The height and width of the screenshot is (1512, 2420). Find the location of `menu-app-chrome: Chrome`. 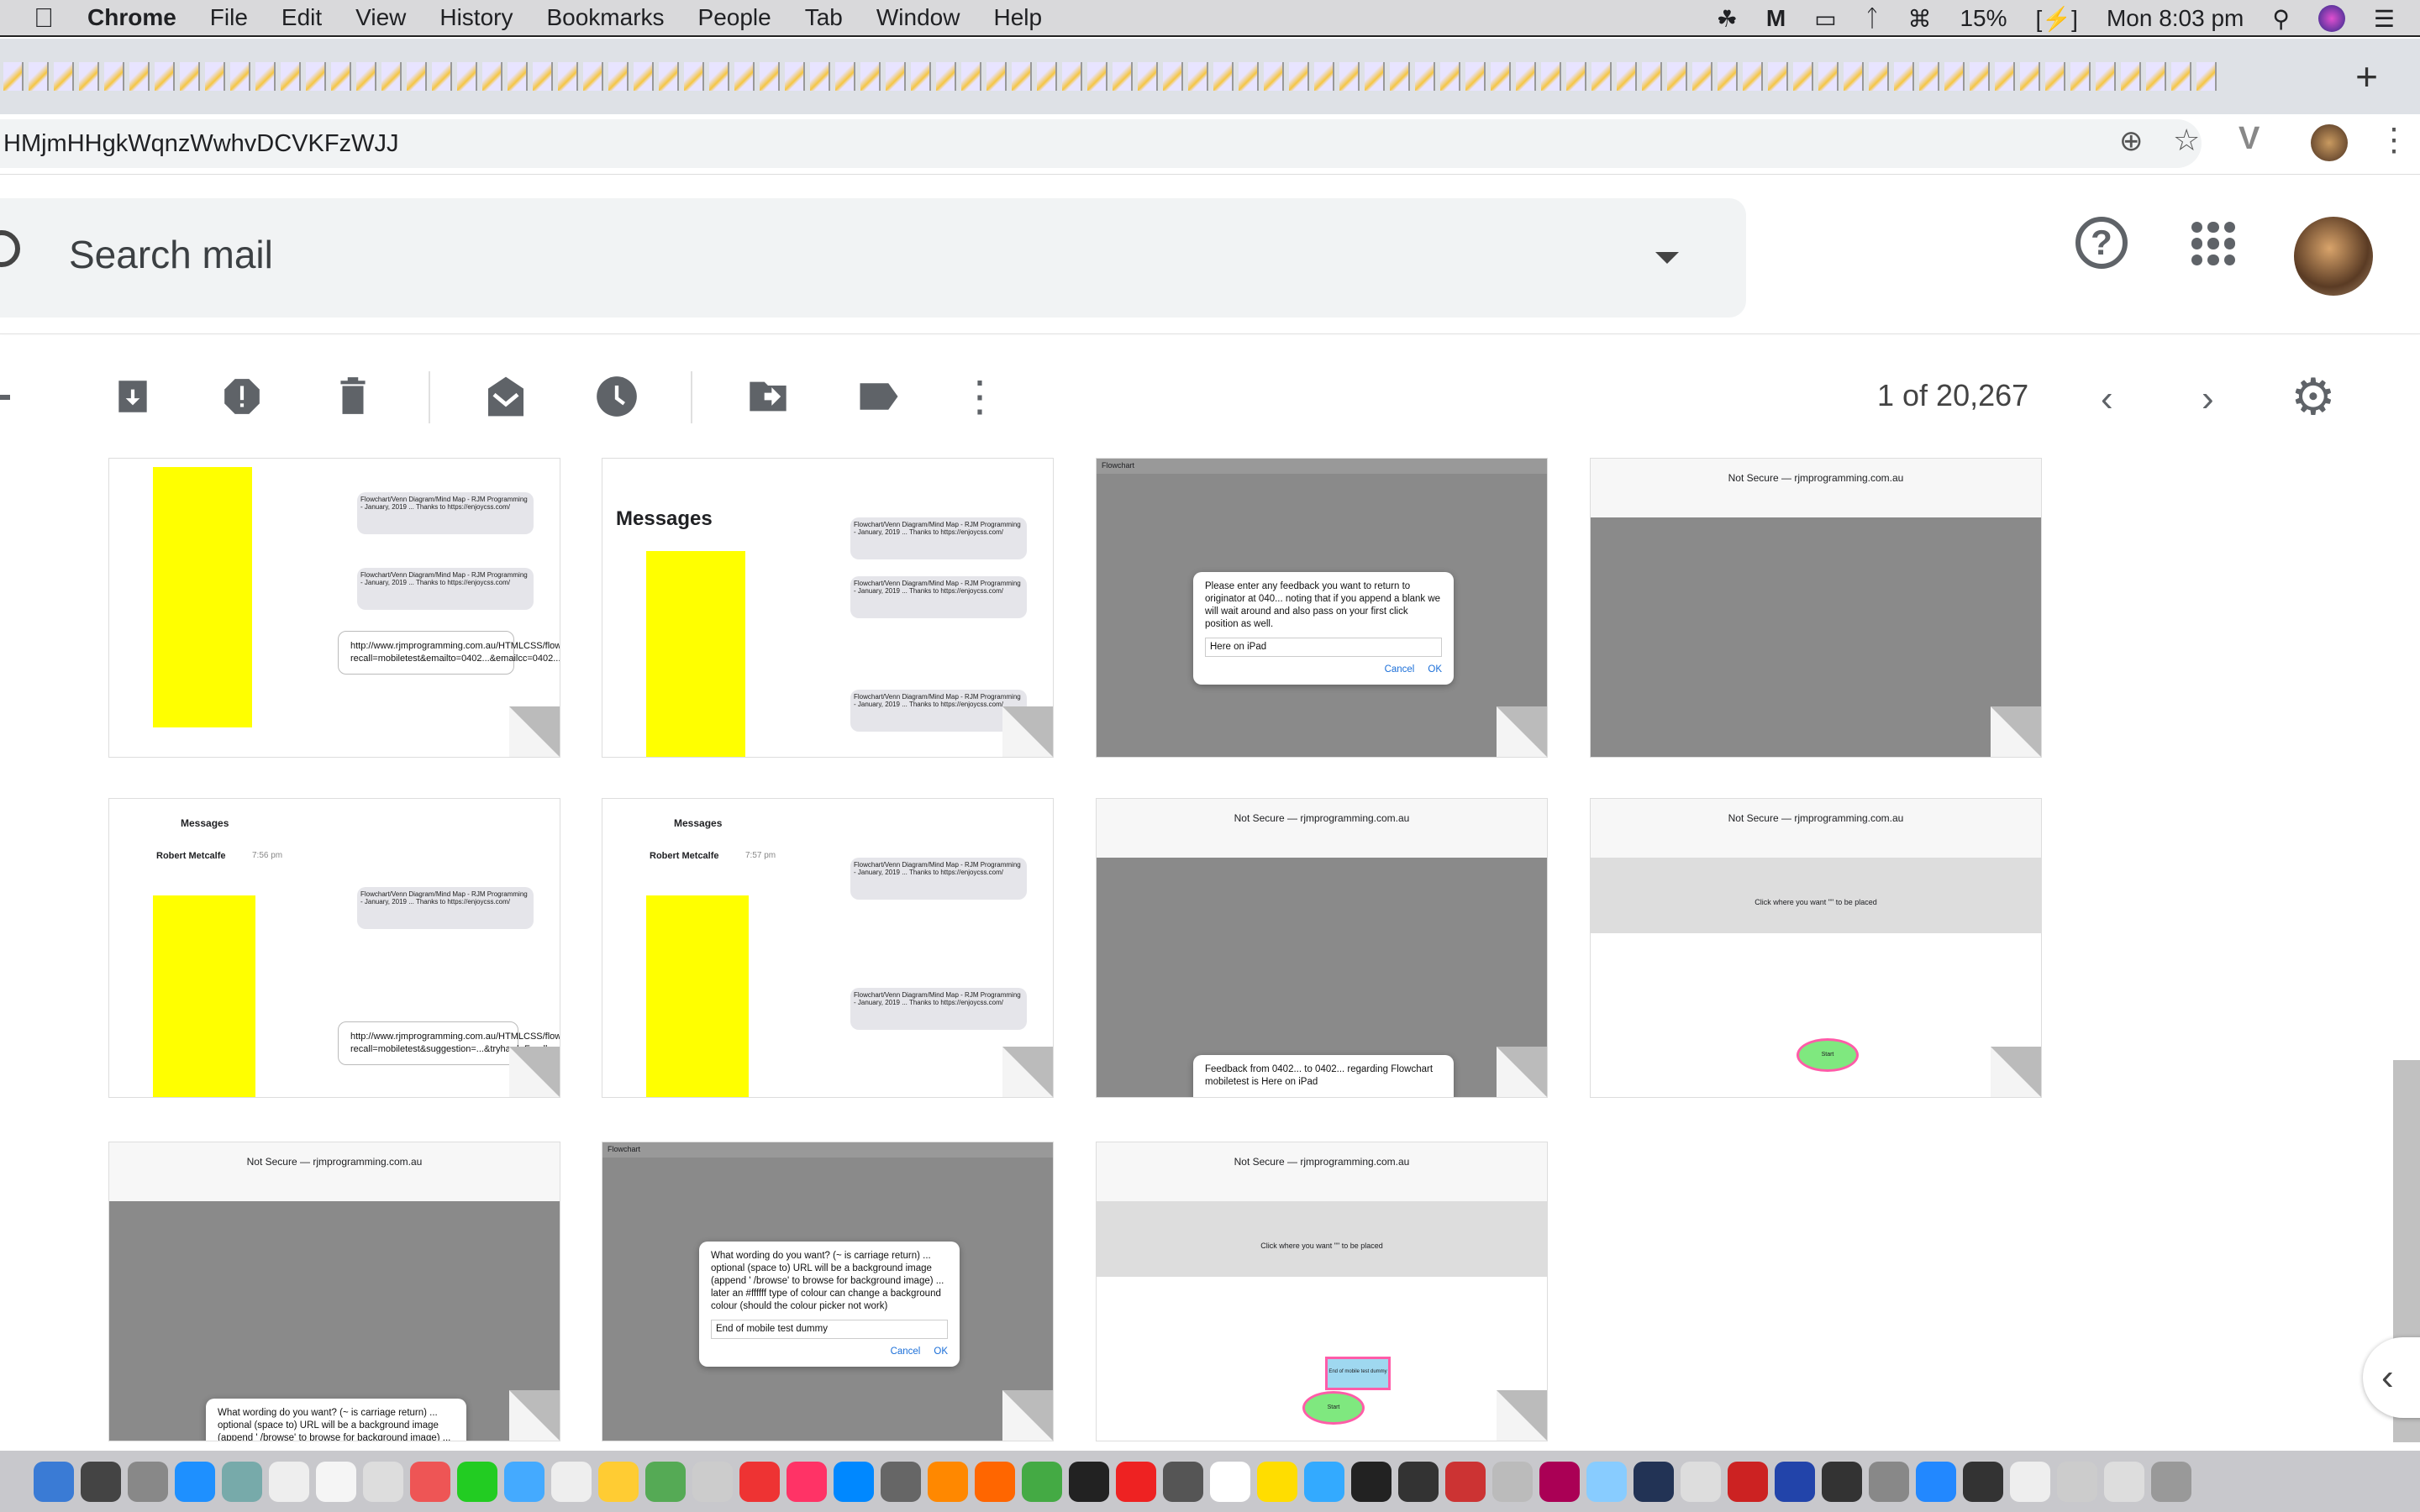

menu-app-chrome: Chrome is located at coordinates (131, 17).